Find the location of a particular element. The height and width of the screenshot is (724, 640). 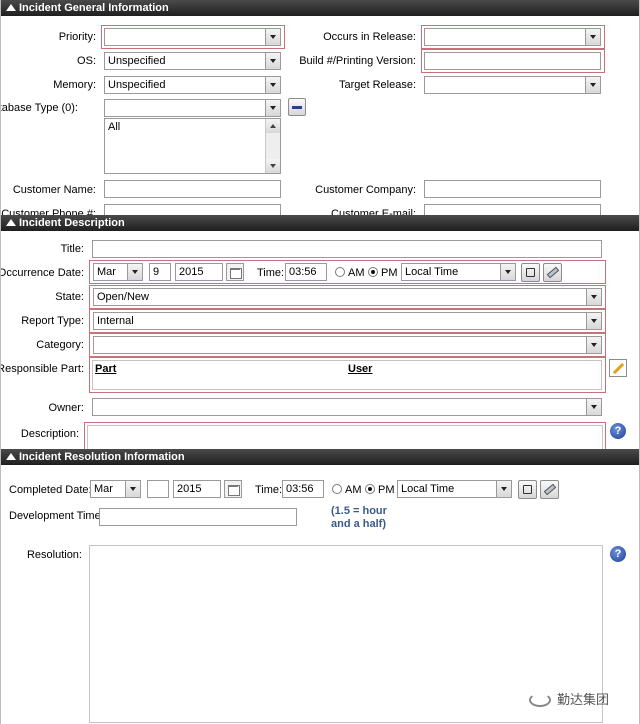

completed-time-value: 03:56 is located at coordinates (300, 489).